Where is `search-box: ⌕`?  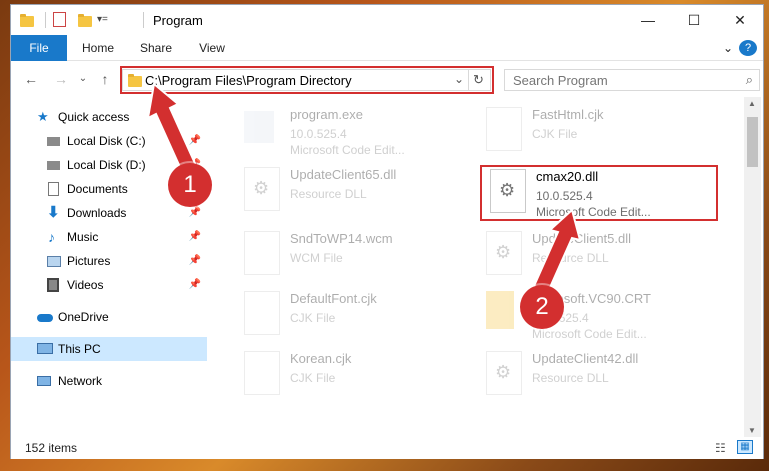
search-box: ⌕ is located at coordinates (632, 80).